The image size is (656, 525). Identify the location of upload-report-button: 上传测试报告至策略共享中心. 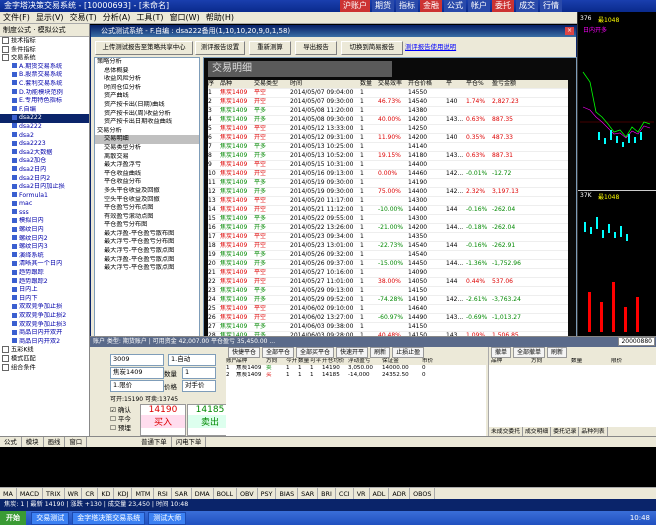
(144, 48).